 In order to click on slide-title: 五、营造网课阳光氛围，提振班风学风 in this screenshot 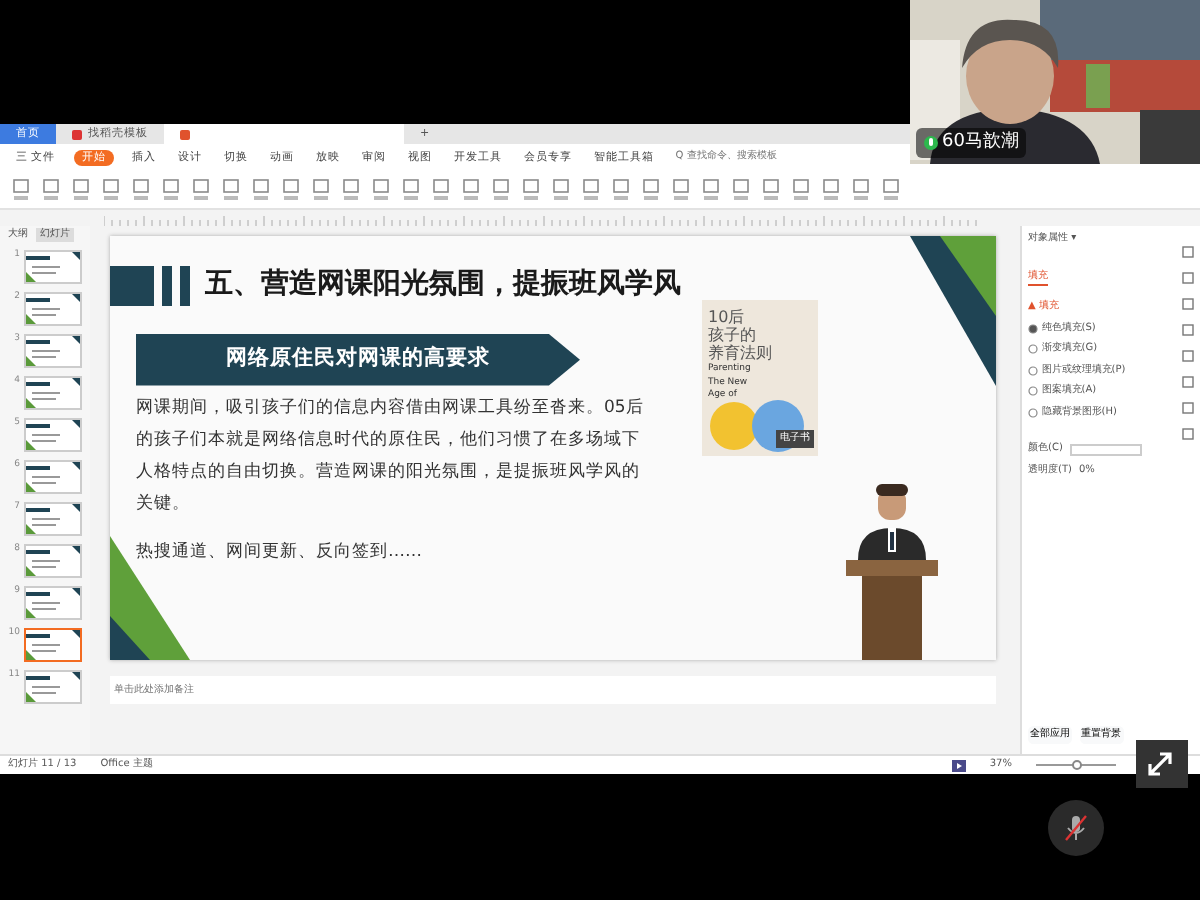, I will do `click(443, 285)`.